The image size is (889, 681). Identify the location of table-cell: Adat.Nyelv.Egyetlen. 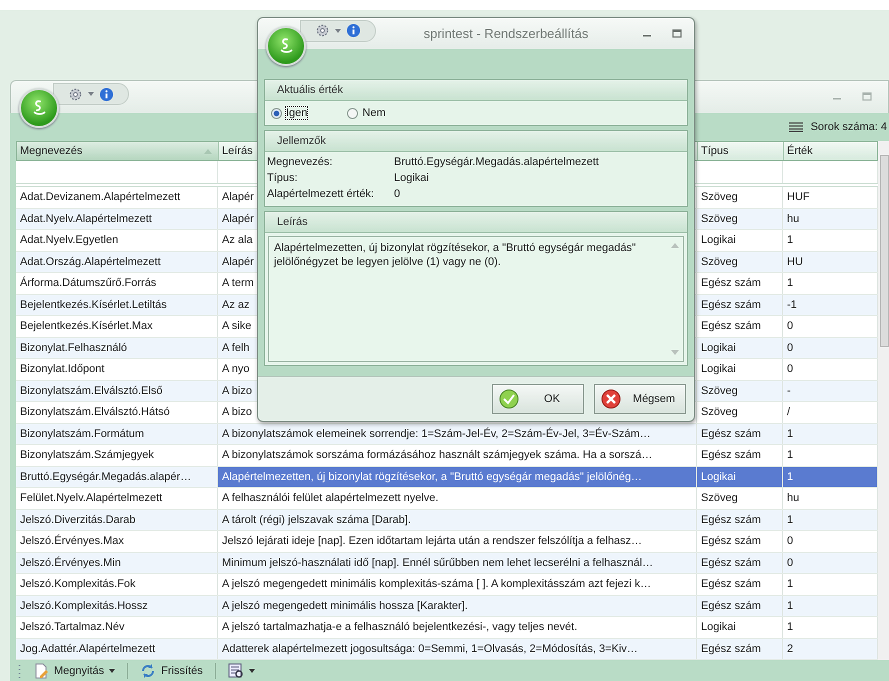
(117, 240).